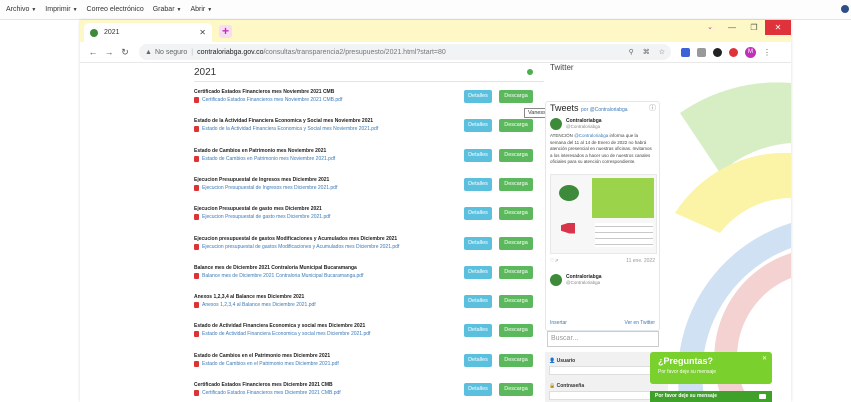 This screenshot has height=402, width=851. What do you see at coordinates (109, 52) in the screenshot?
I see `forward-icon: →` at bounding box center [109, 52].